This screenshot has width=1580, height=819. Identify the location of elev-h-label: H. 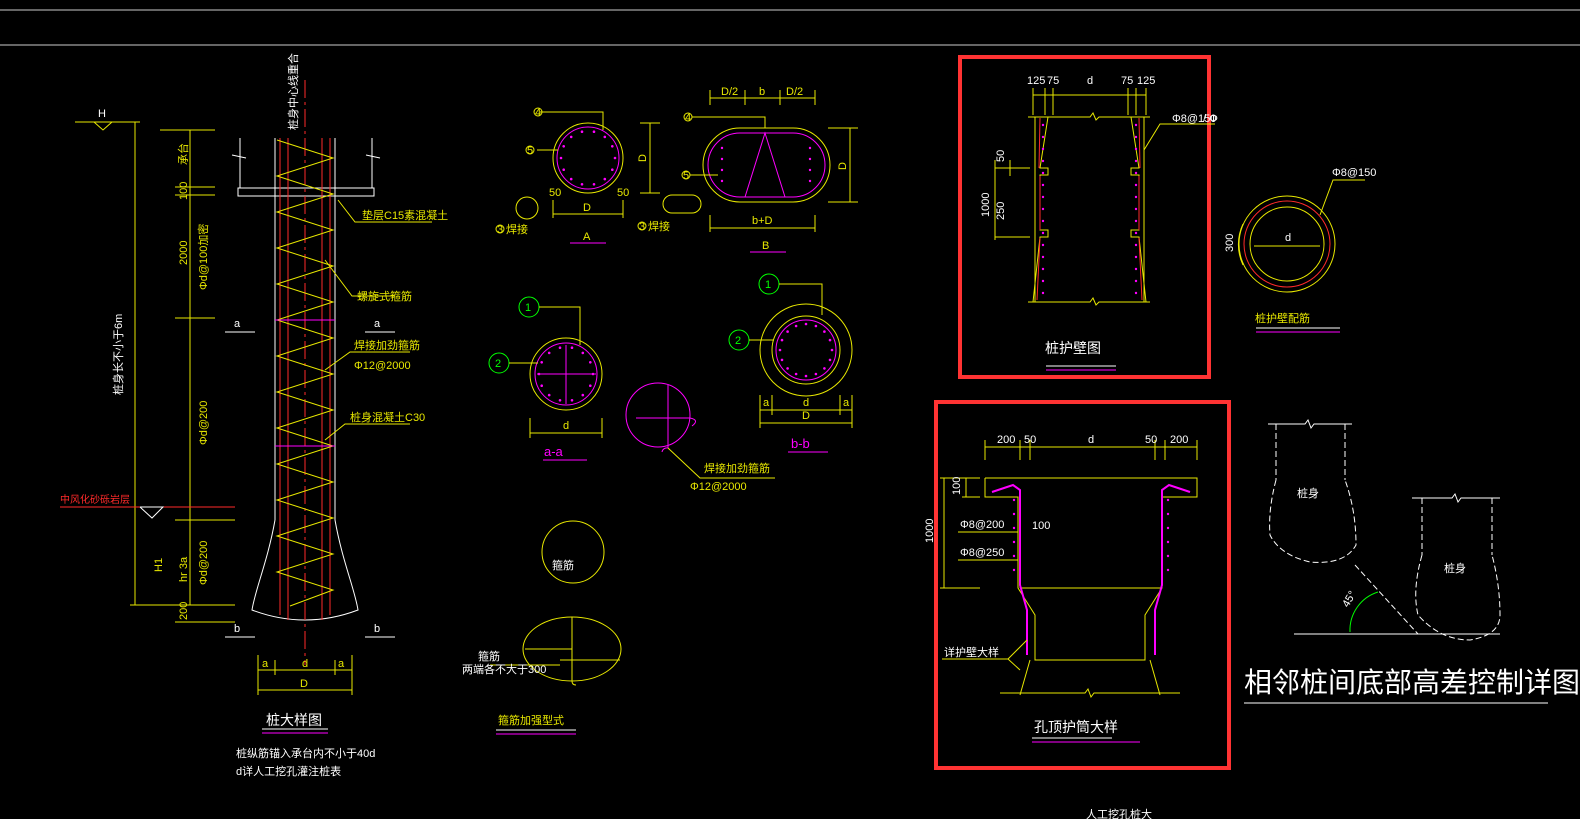
(102, 114).